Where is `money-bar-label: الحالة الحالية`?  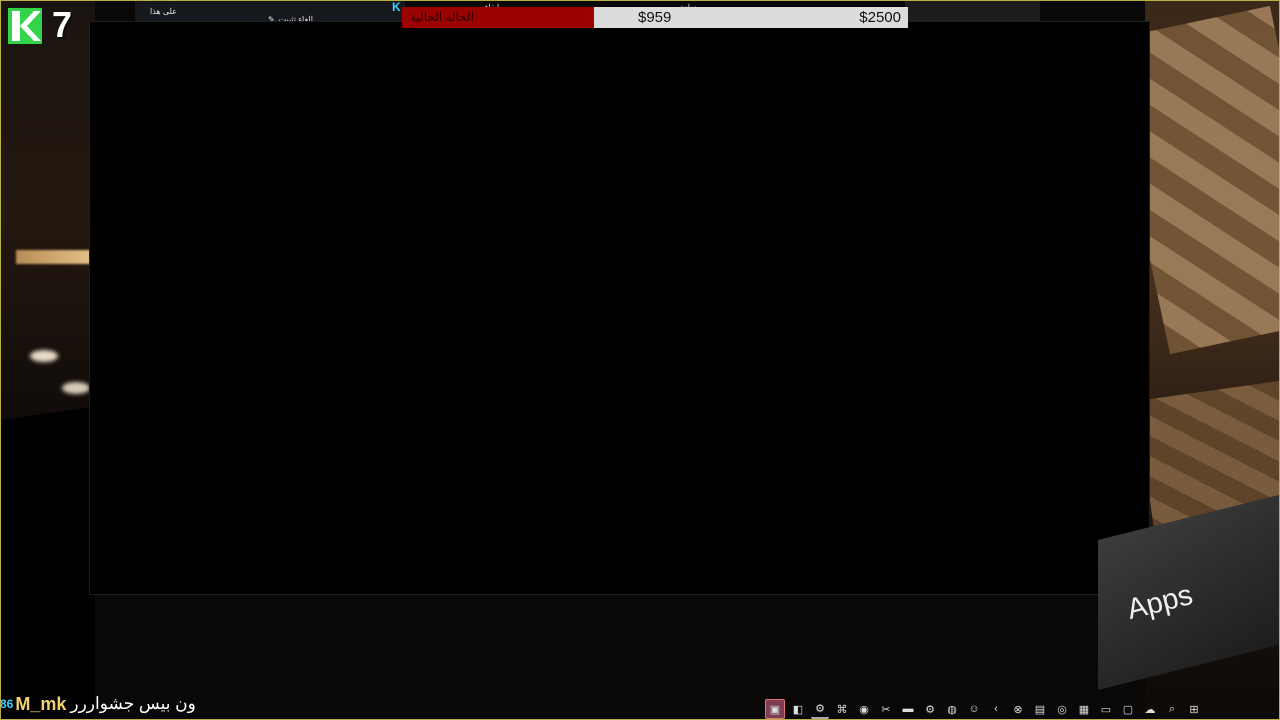
money-bar-label: الحالة الحالية is located at coordinates (442, 17).